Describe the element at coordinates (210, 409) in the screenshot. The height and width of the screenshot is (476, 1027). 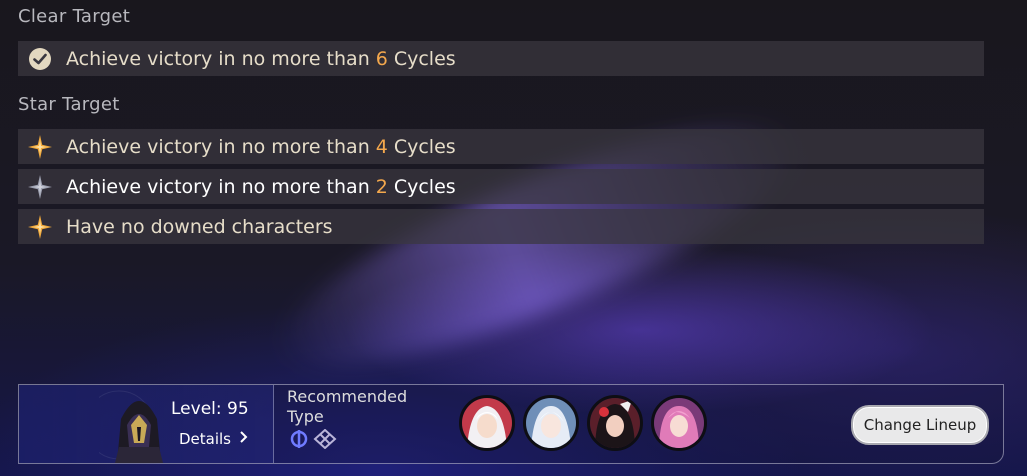
I see `enemy-level: Level: 95` at that location.